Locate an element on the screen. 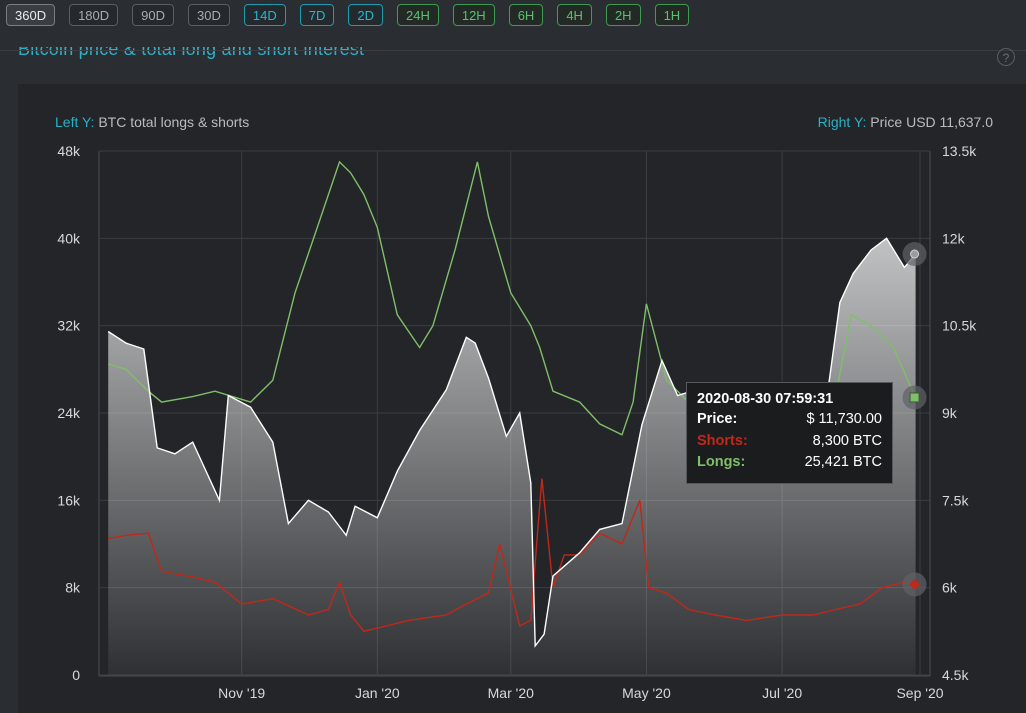  tooltip-date: 2020-08-30 07:59:31 is located at coordinates (765, 399).